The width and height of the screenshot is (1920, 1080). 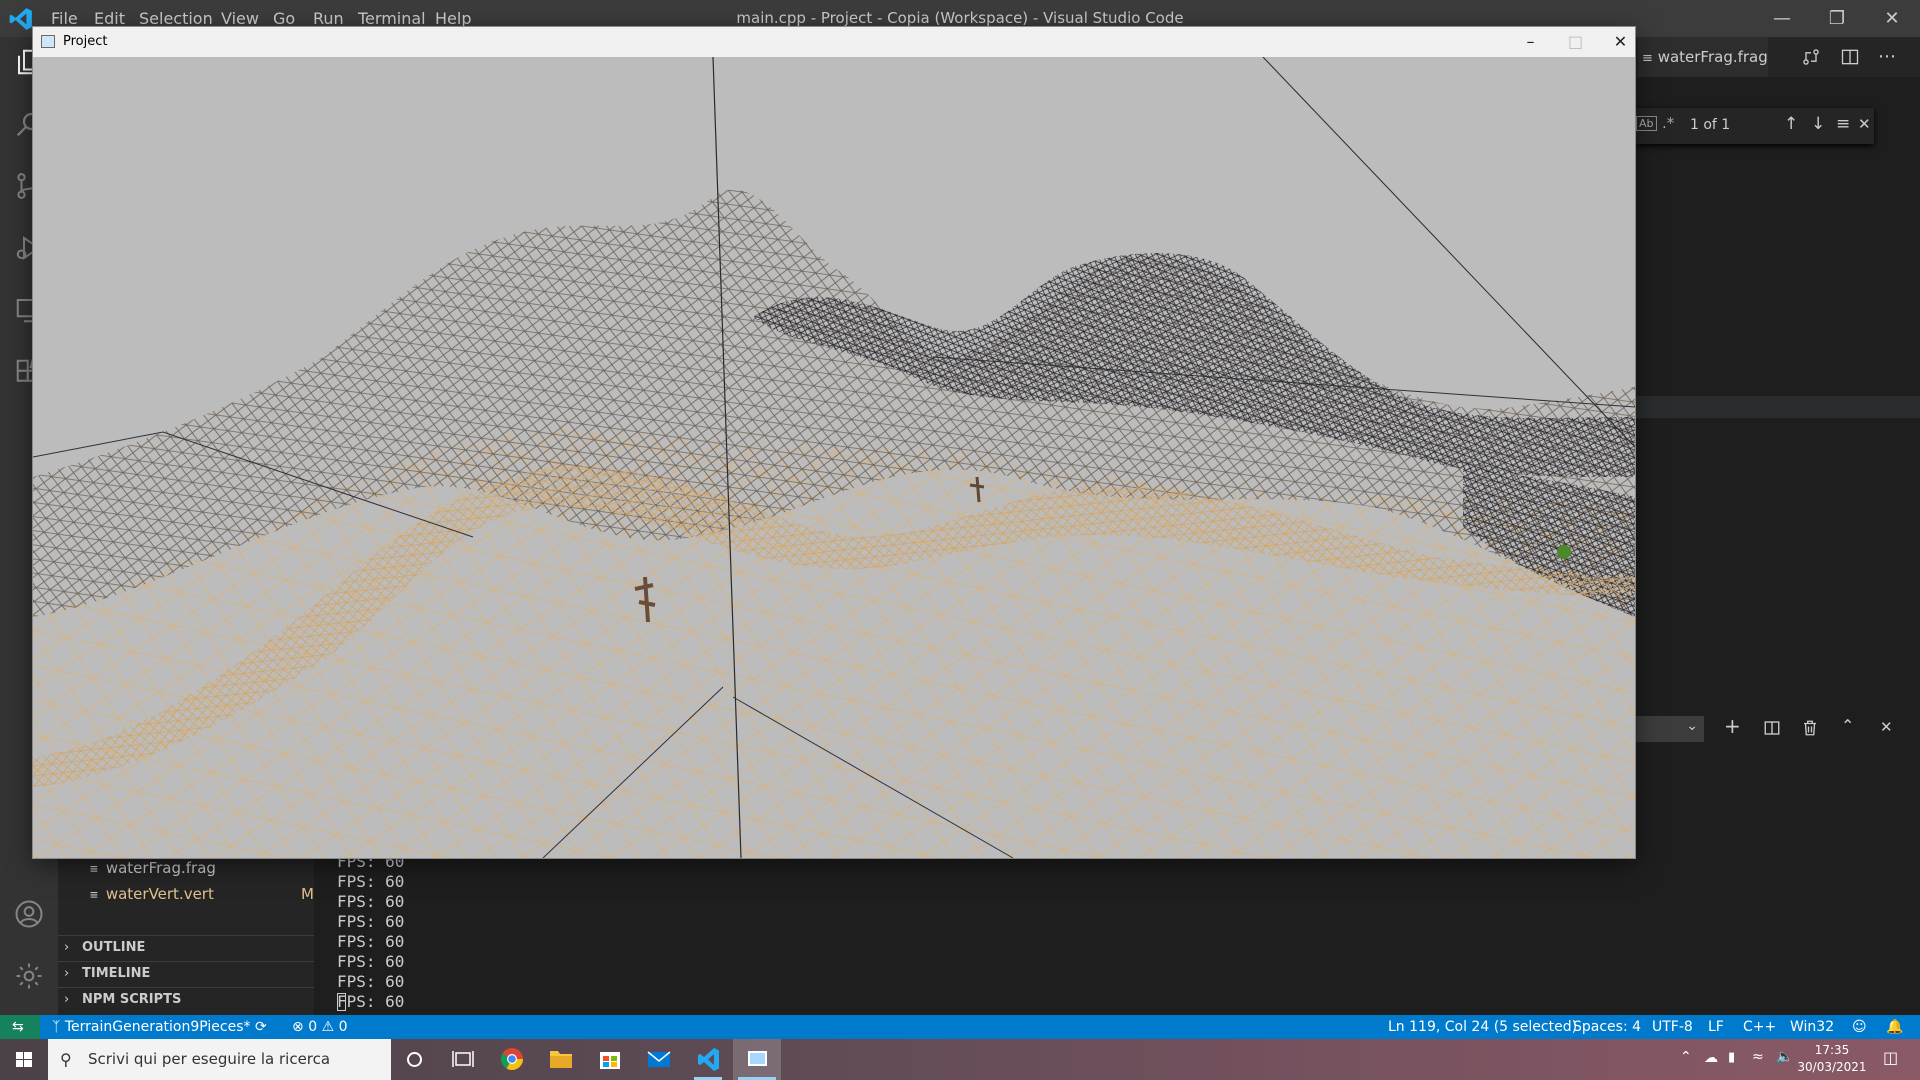 What do you see at coordinates (186, 974) in the screenshot?
I see `section-timeline: › TIMELINE` at bounding box center [186, 974].